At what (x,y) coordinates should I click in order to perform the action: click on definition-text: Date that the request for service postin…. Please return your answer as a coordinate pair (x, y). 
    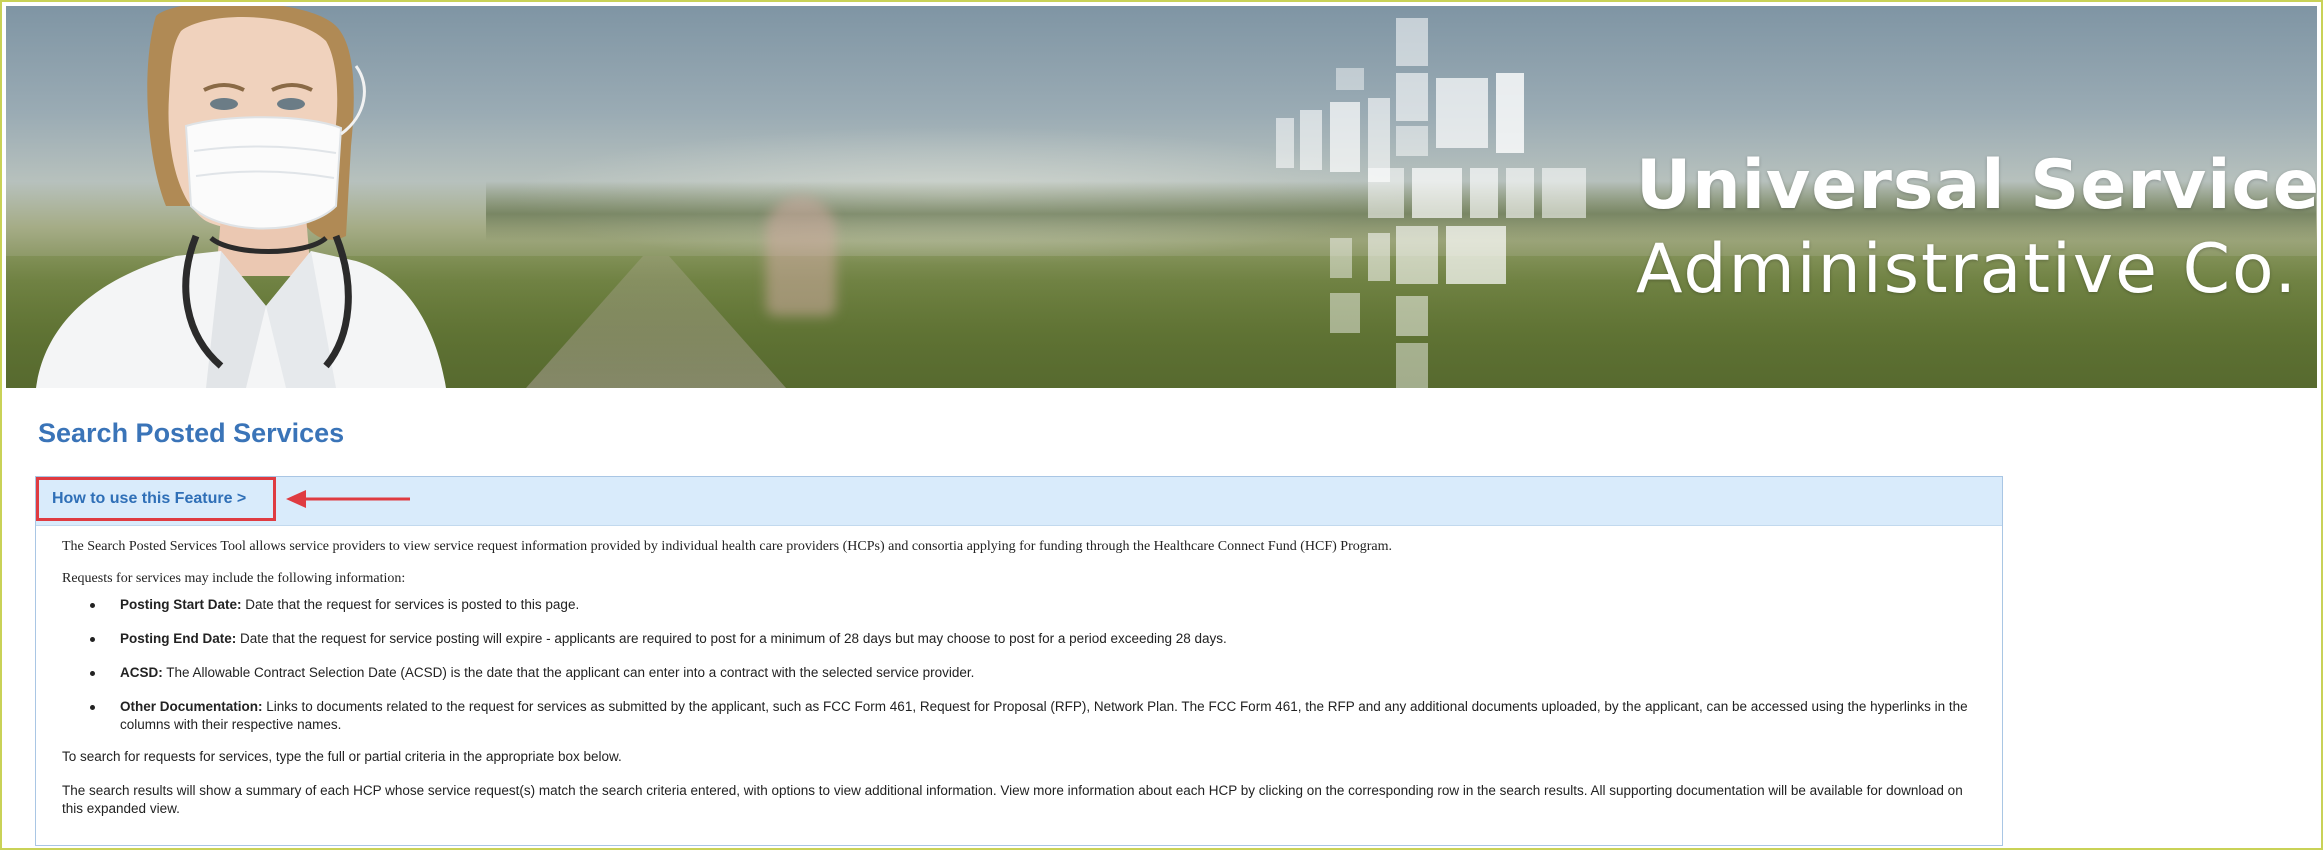
    Looking at the image, I should click on (731, 638).